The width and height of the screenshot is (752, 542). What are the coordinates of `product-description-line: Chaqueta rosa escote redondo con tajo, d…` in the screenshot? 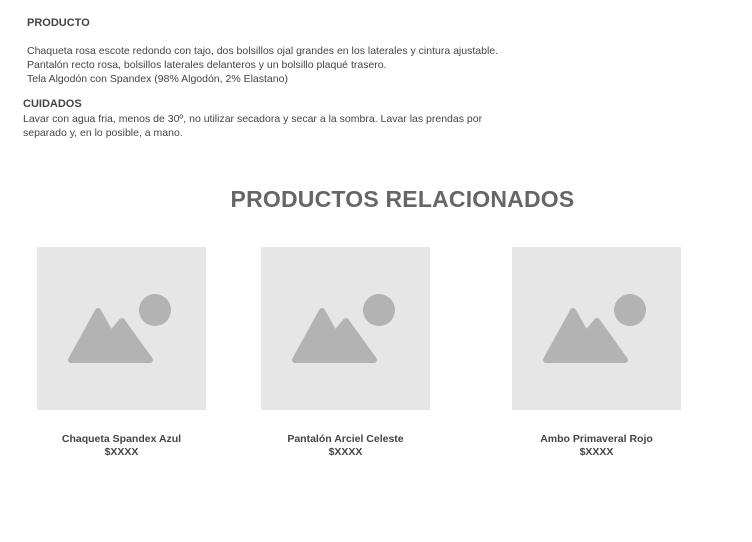 It's located at (263, 51).